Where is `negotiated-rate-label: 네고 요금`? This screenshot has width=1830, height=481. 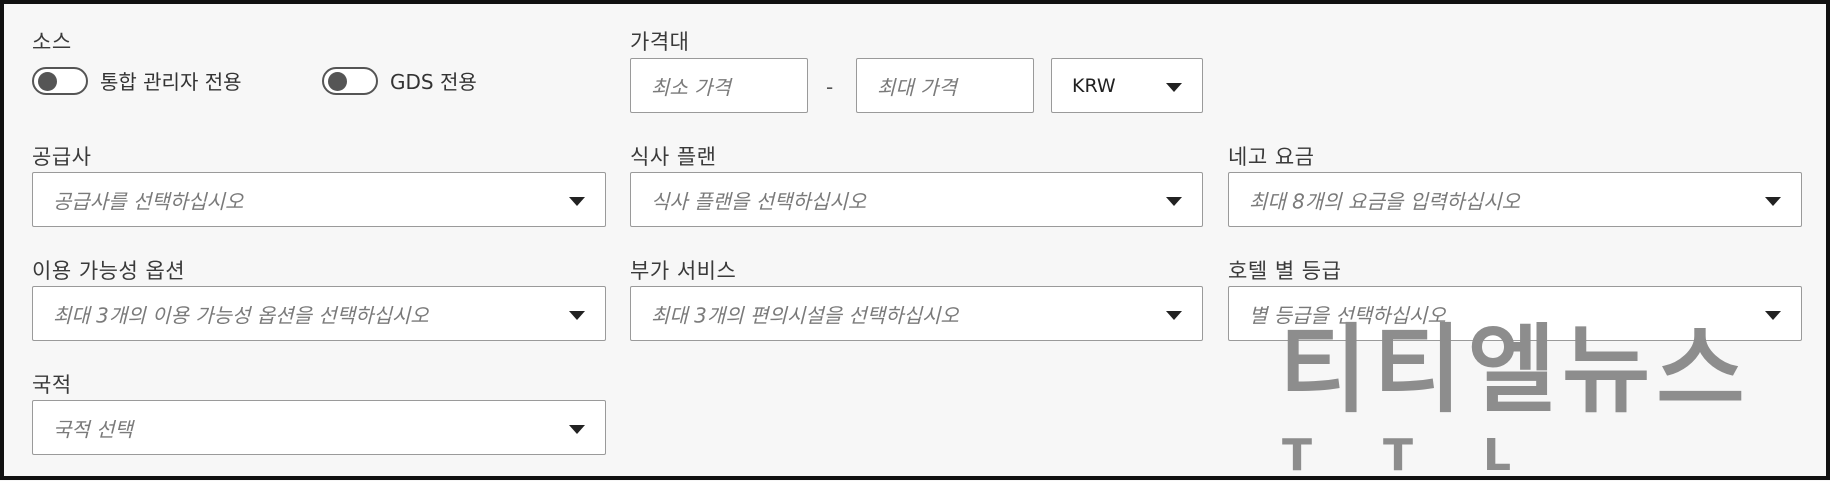
negotiated-rate-label: 네고 요금 is located at coordinates (1271, 157).